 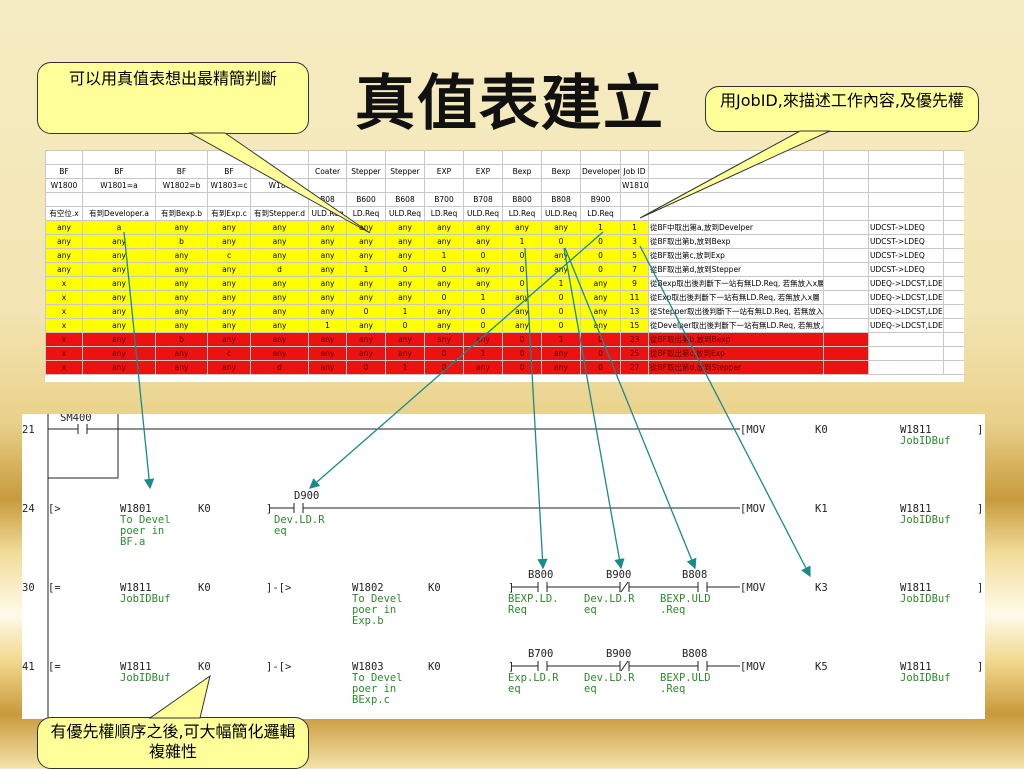 What do you see at coordinates (736, 283) in the screenshot?
I see `table-cell: 從Bexp取出後判斷下一站有無LD.Req, 若無放入x層` at bounding box center [736, 283].